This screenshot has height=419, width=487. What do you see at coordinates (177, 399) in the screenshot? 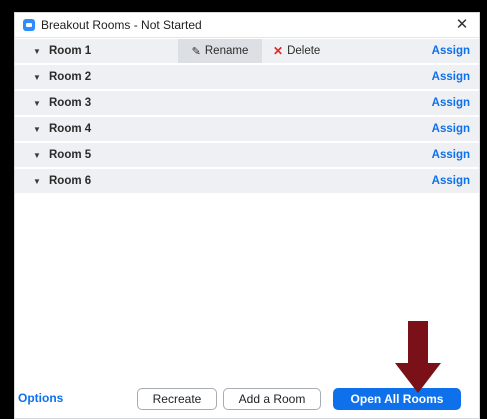
I see `recreate-button: Recreate` at bounding box center [177, 399].